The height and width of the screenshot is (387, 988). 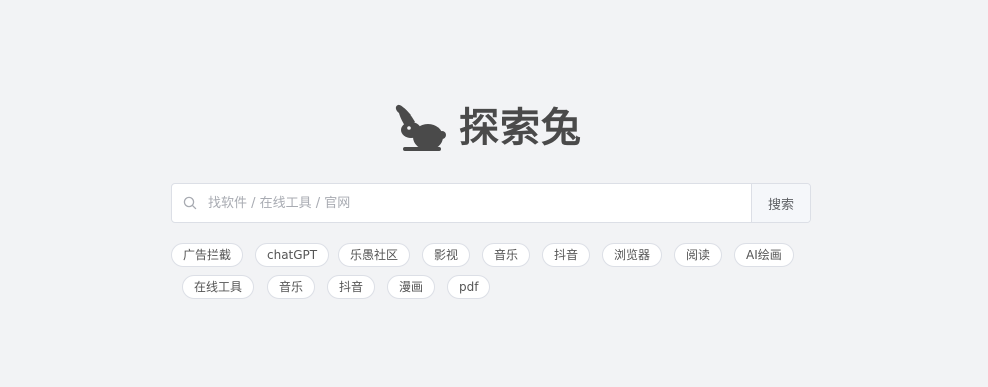 What do you see at coordinates (207, 255) in the screenshot?
I see `tag-ad-block: 广告拦截` at bounding box center [207, 255].